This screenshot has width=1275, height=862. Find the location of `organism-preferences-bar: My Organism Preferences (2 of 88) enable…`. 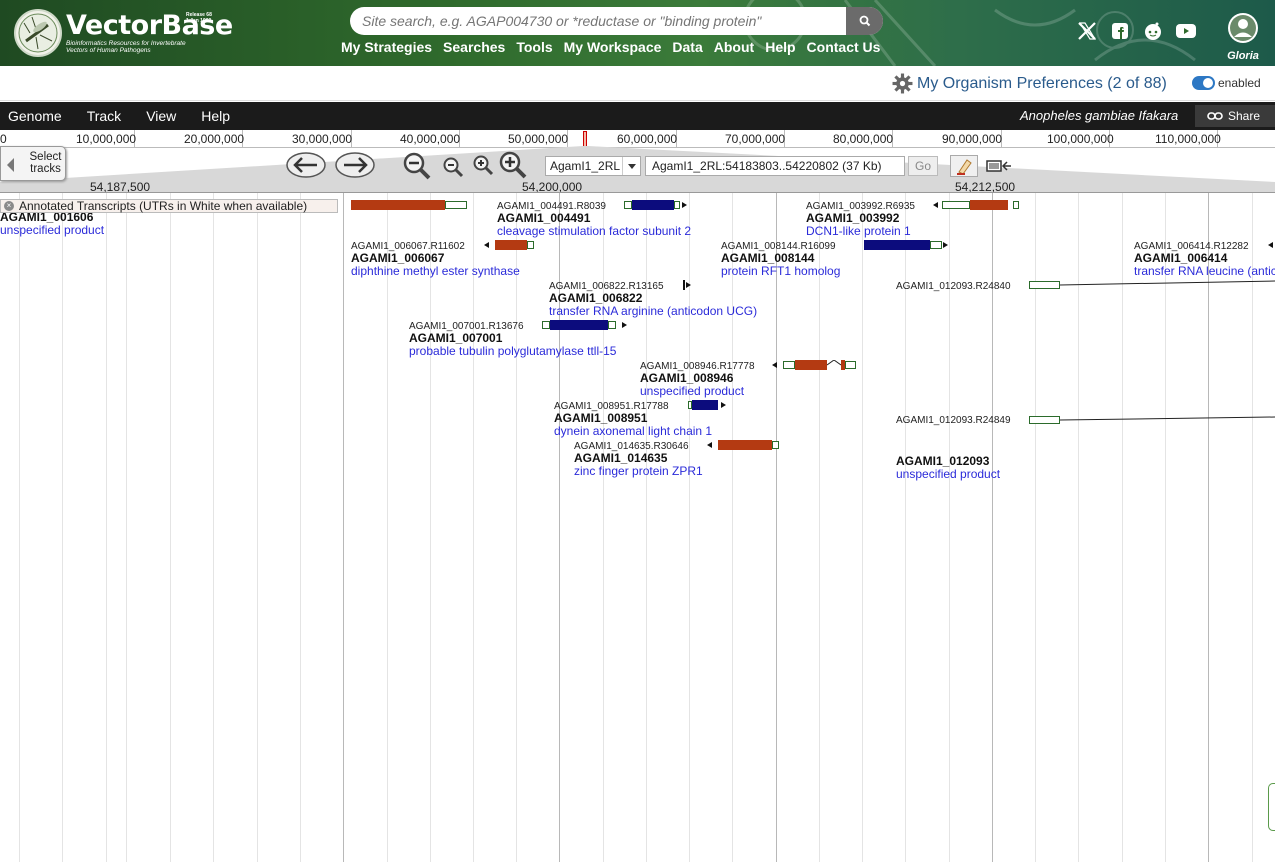

organism-preferences-bar: My Organism Preferences (2 of 88) enable… is located at coordinates (637, 83).